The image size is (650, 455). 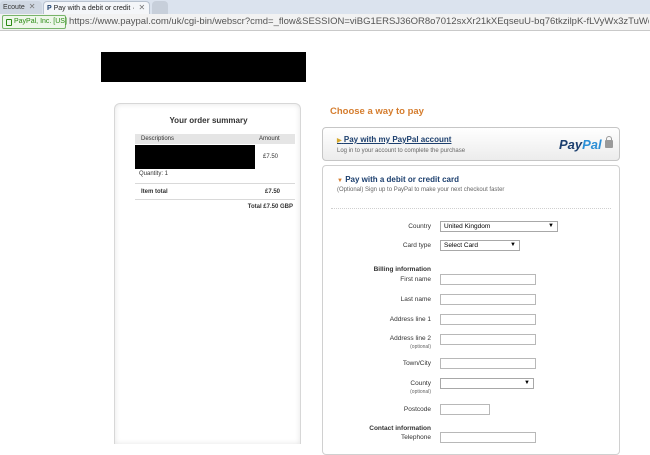 What do you see at coordinates (488, 279) in the screenshot?
I see `first-name-field` at bounding box center [488, 279].